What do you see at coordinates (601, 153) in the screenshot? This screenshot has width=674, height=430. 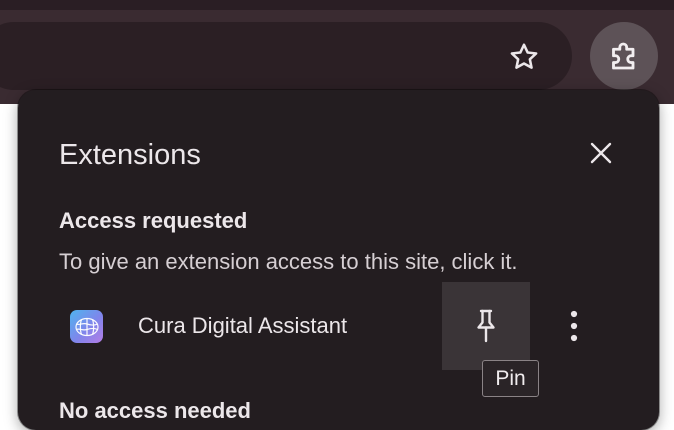 I see `close-icon` at bounding box center [601, 153].